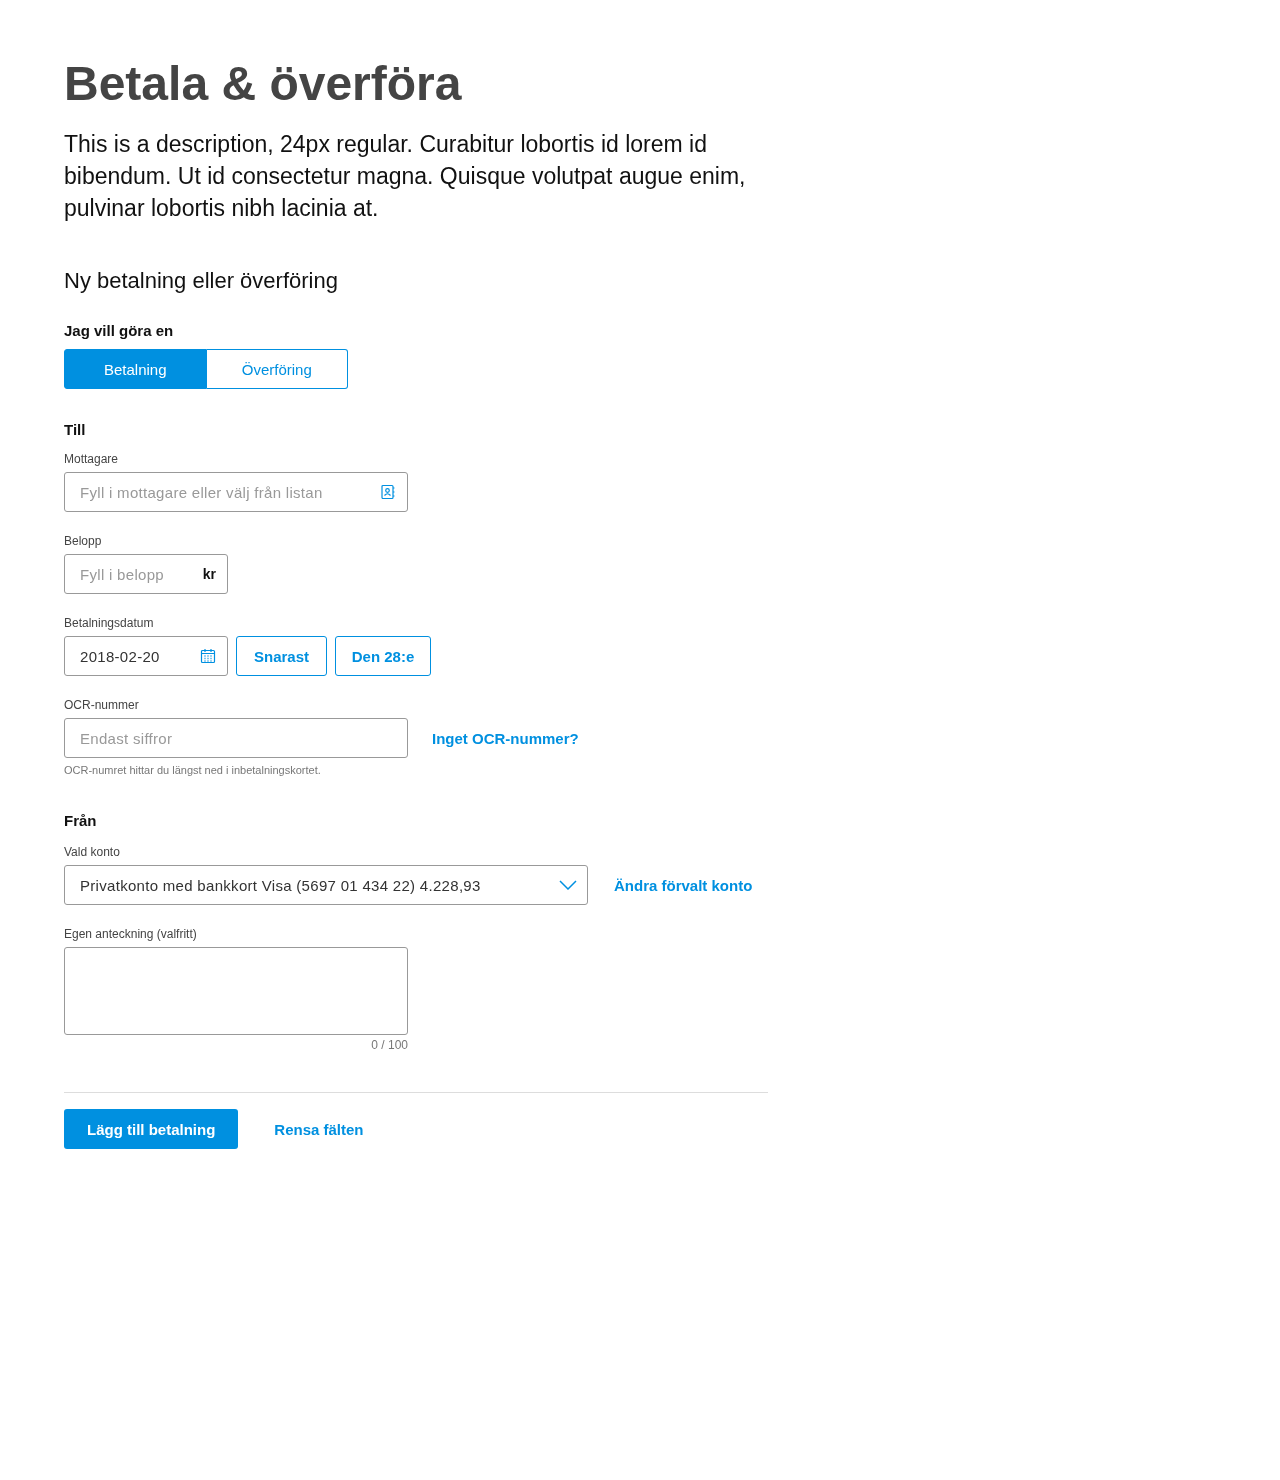  I want to click on form-title: Ny betalning eller överföring, so click(201, 281).